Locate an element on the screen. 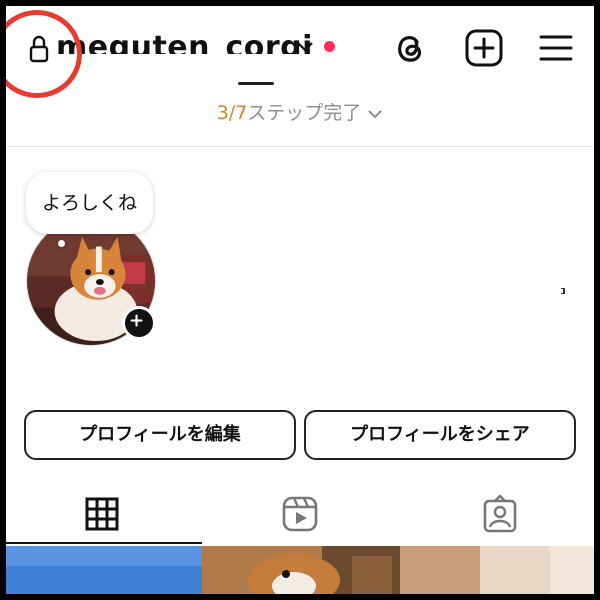 This screenshot has height=600, width=600. active-tab-indicator is located at coordinates (104, 543).